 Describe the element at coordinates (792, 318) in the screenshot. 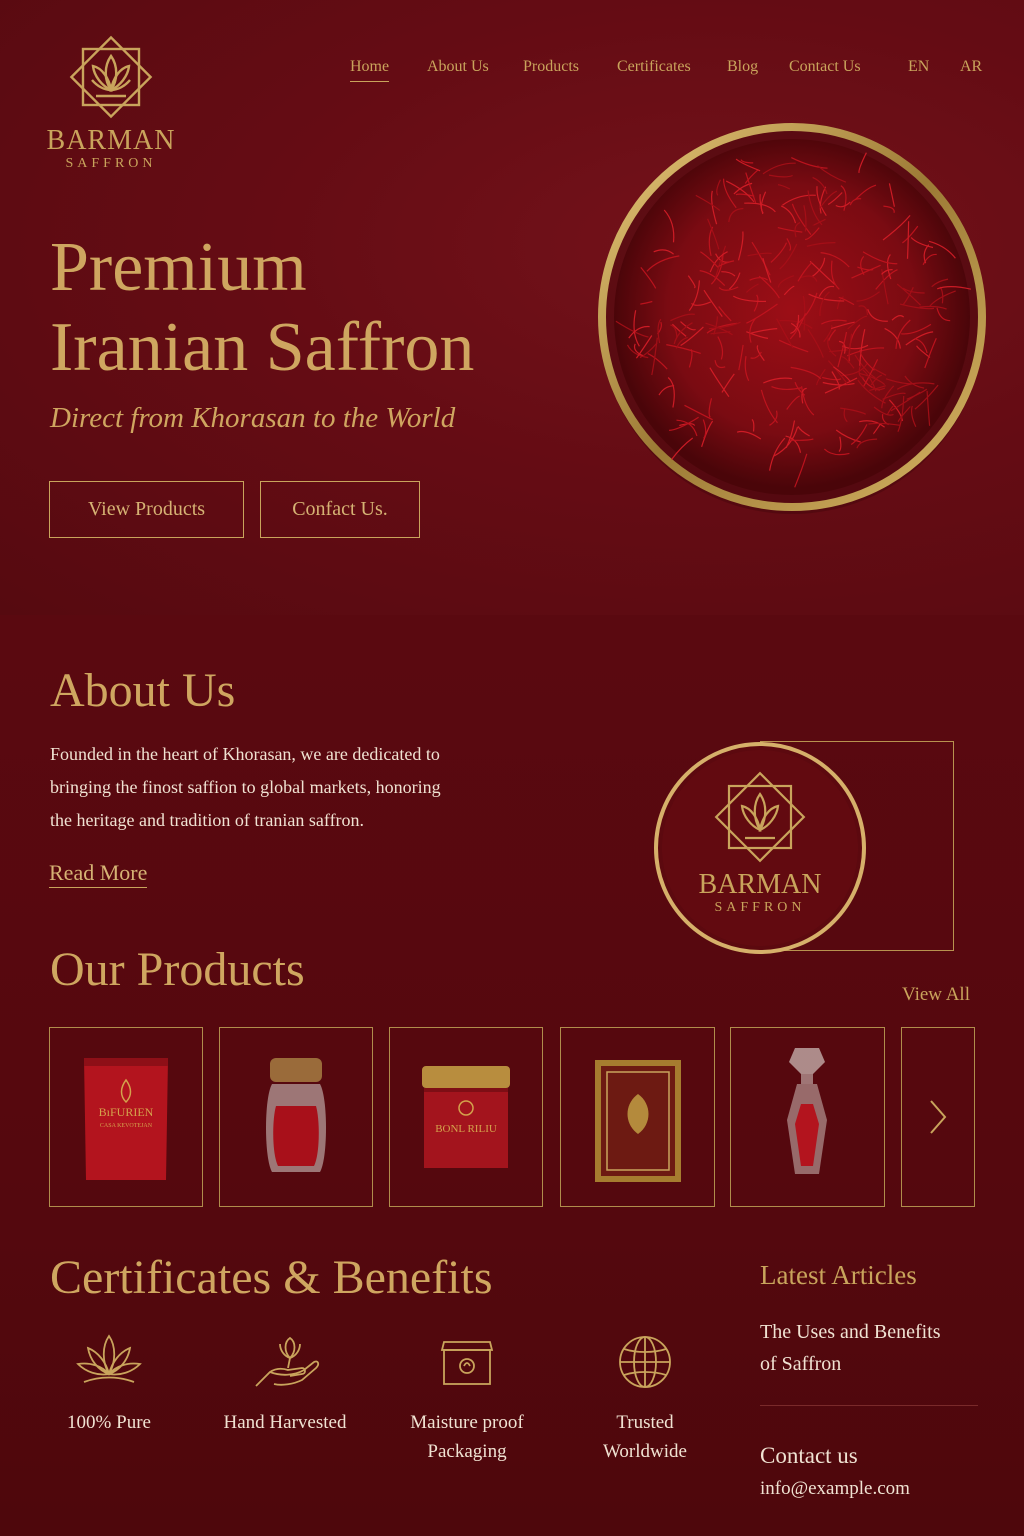

I see `saffron-bowl-icon` at that location.